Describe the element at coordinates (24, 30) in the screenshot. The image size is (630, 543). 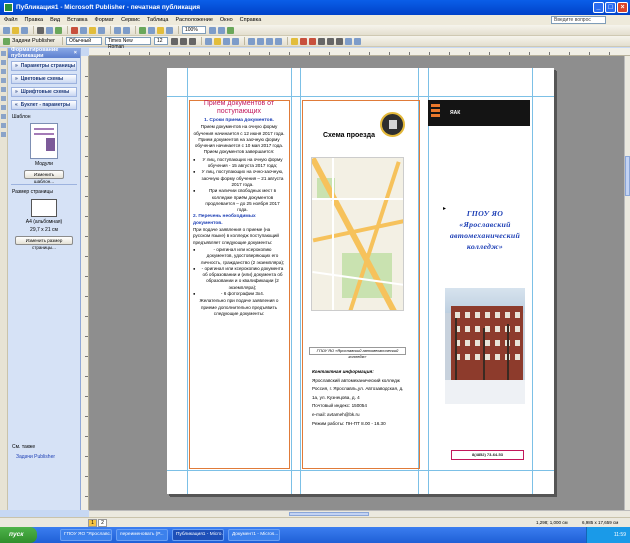
I see `save-icon` at that location.